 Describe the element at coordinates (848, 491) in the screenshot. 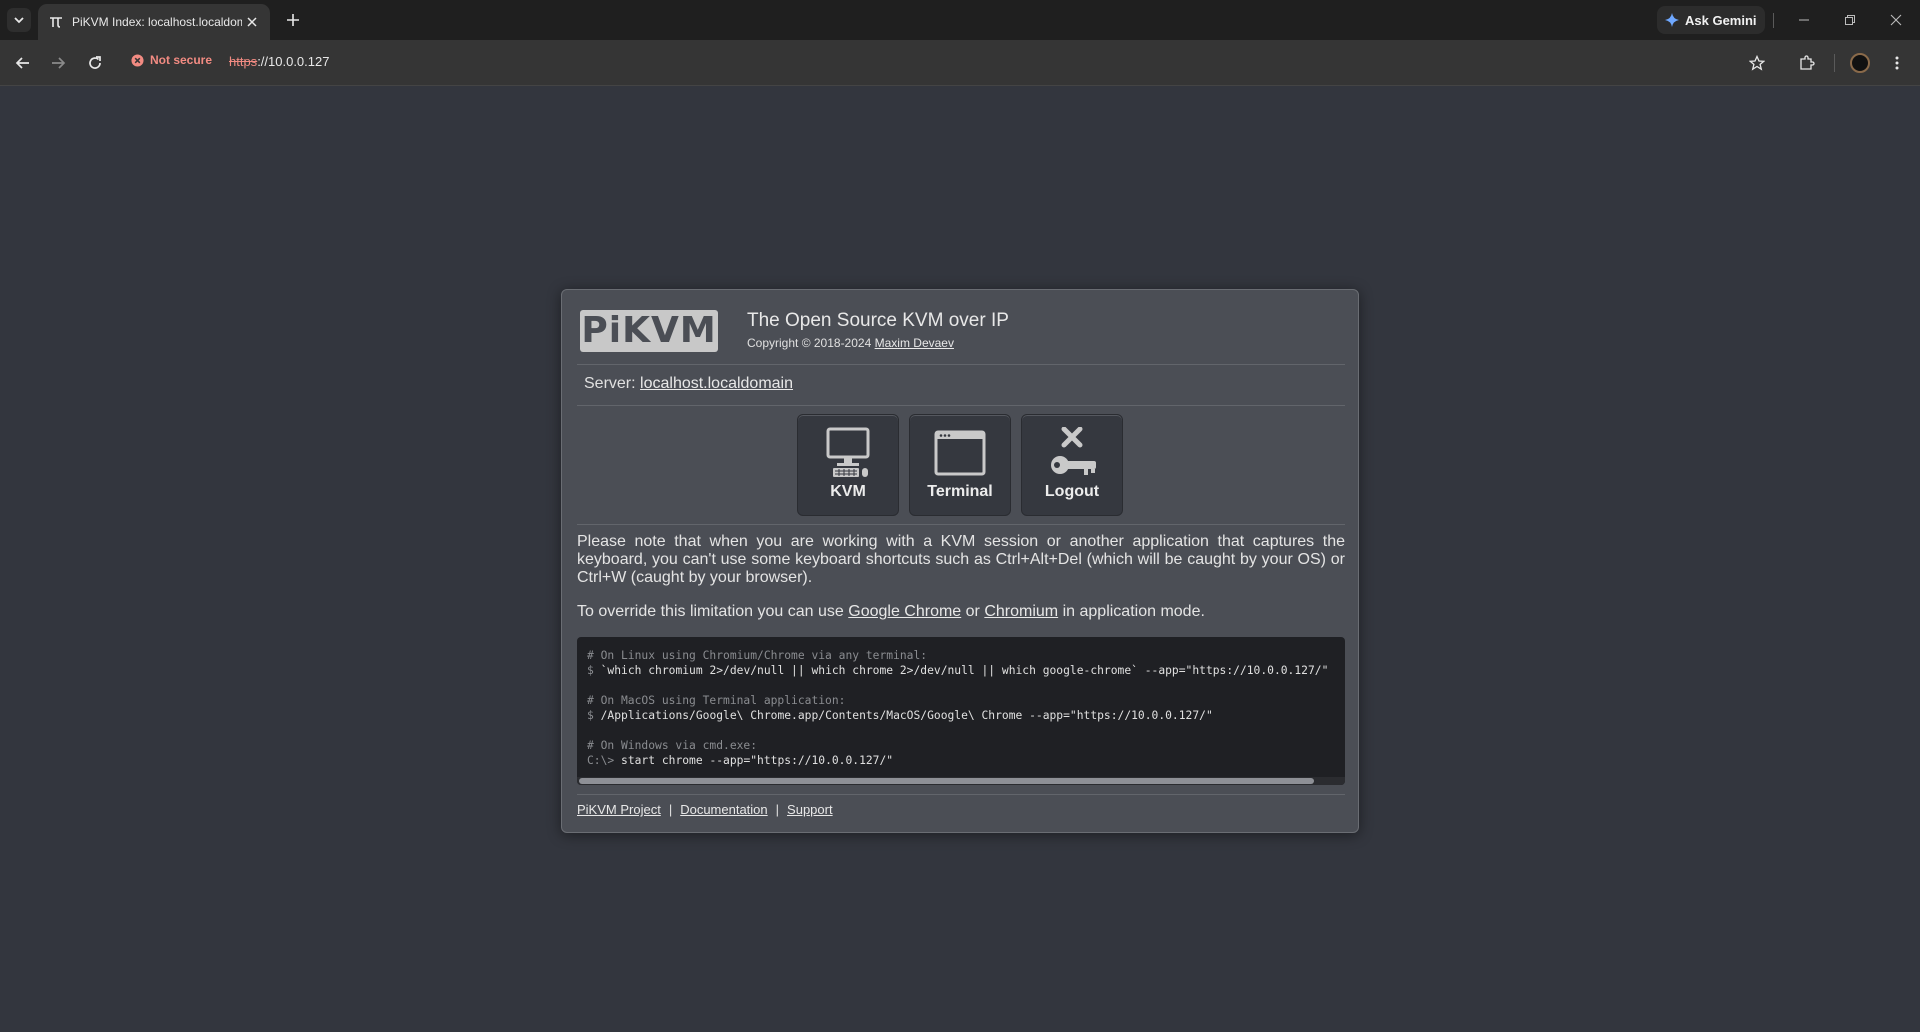

I see `kvm-label: KVM` at that location.